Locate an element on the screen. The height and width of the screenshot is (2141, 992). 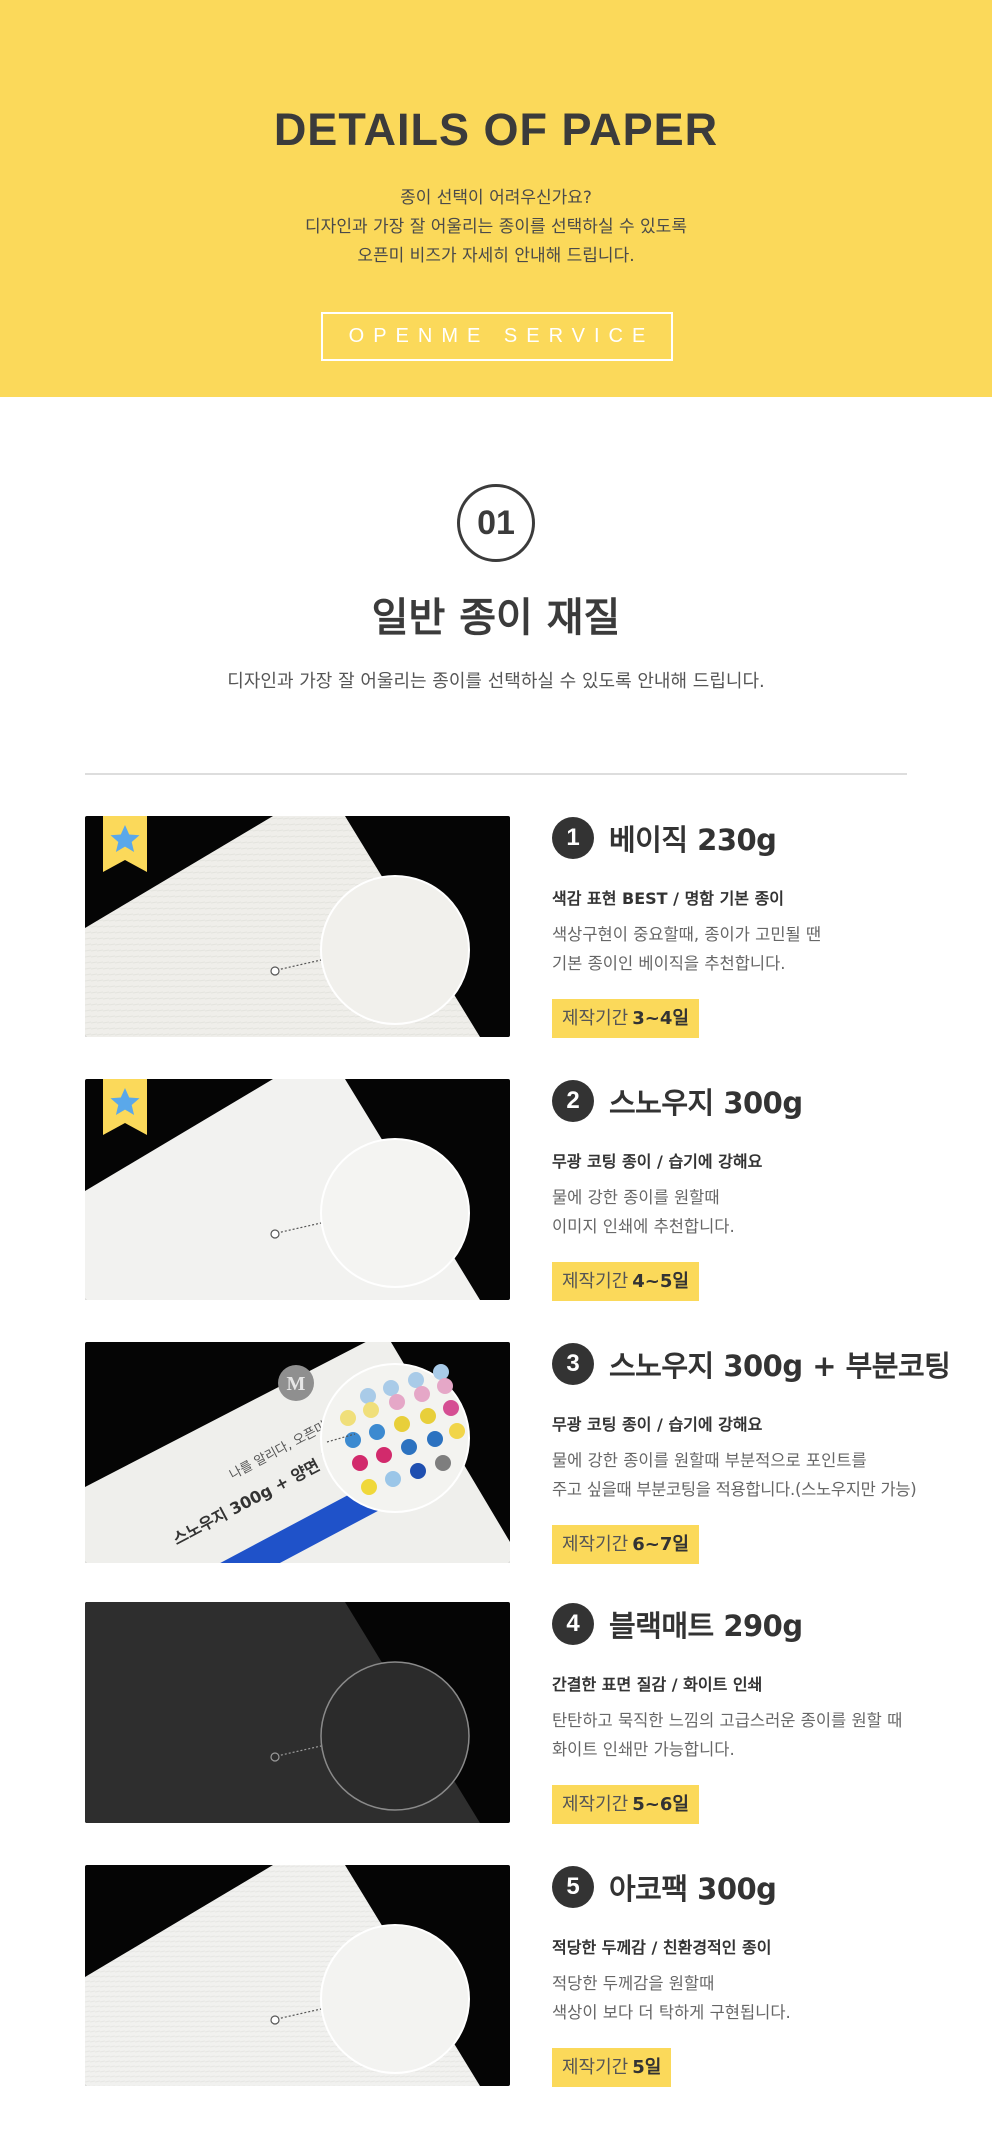
lead-time-value: 5~6일 is located at coordinates (660, 1804).